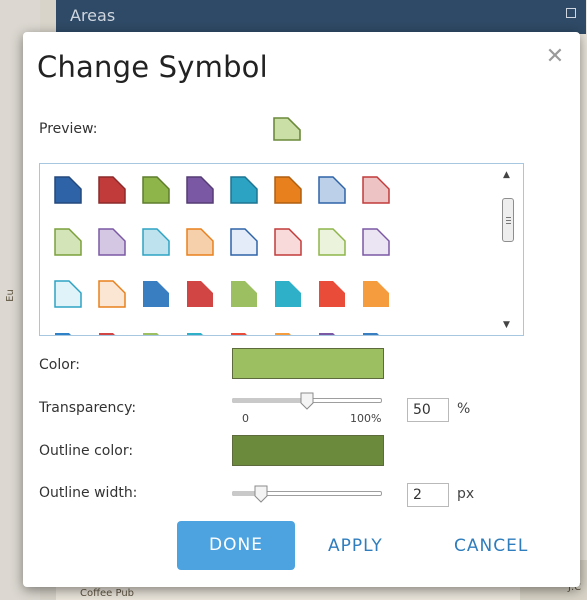  Describe the element at coordinates (93, 15) in the screenshot. I see `areas-panel-title: Areas` at that location.